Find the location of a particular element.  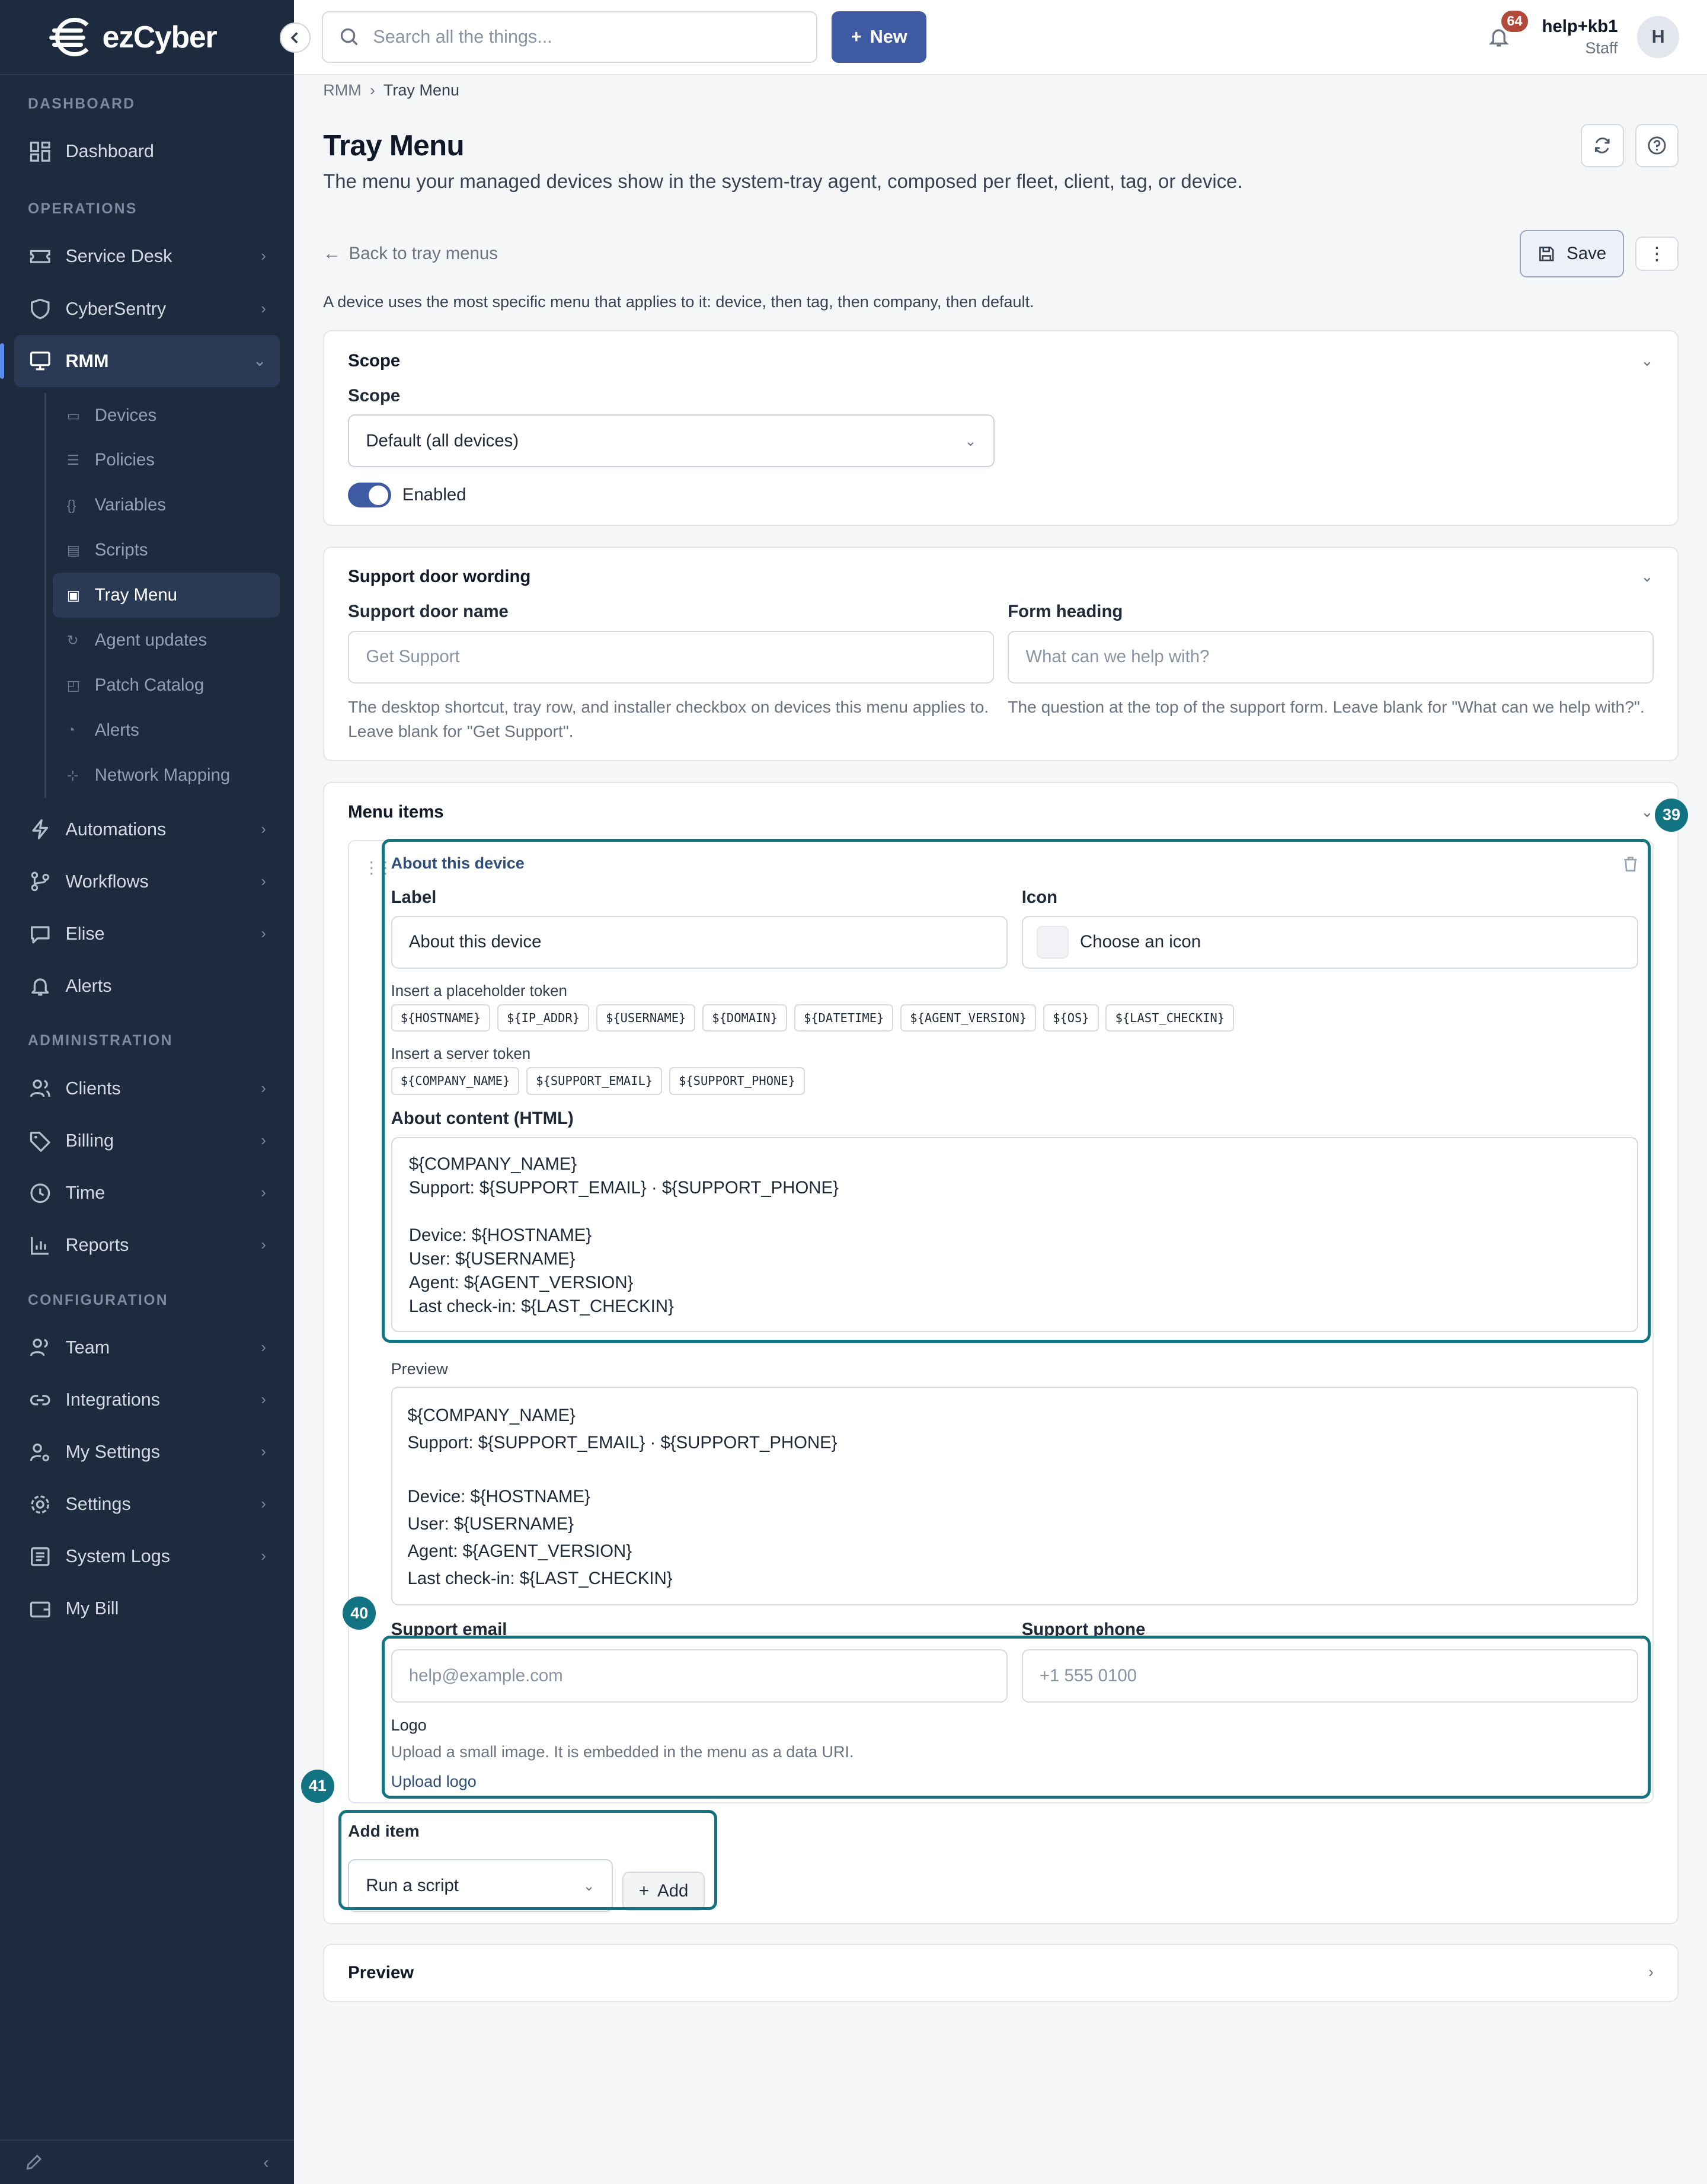

sidebar-item-my-settings: My Settings › is located at coordinates (147, 1452).